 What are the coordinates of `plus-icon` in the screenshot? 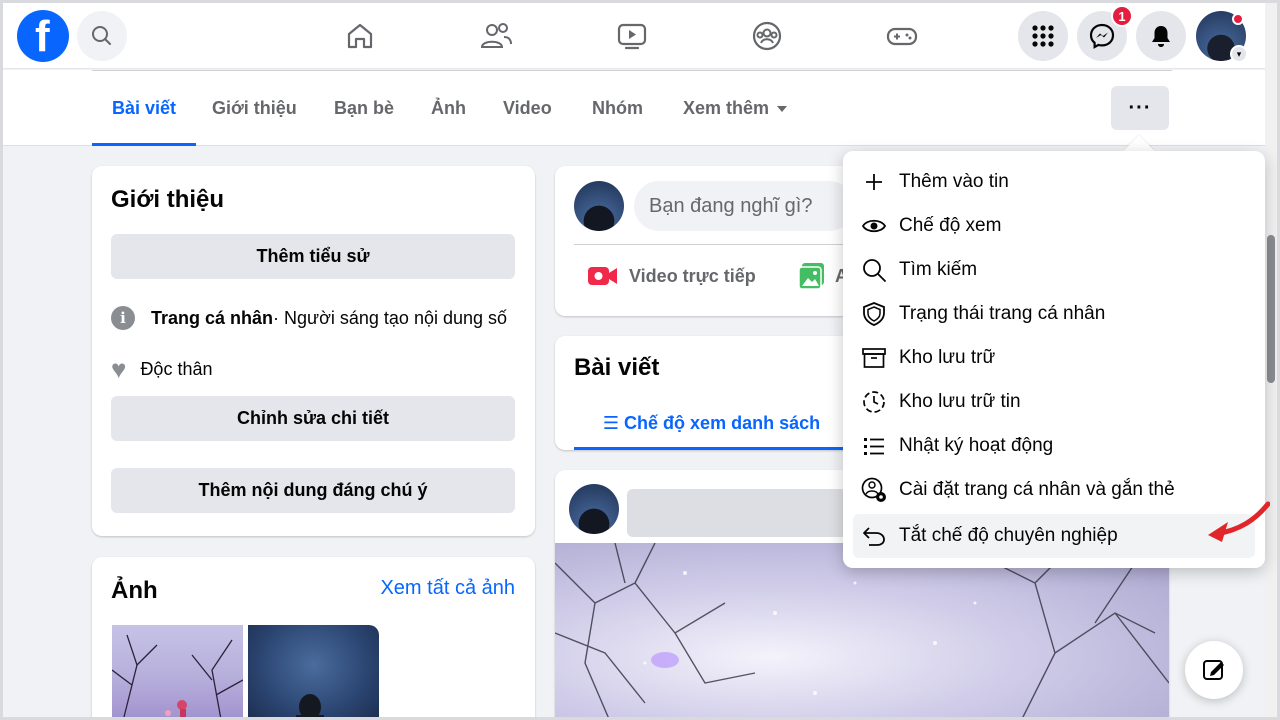 It's located at (874, 182).